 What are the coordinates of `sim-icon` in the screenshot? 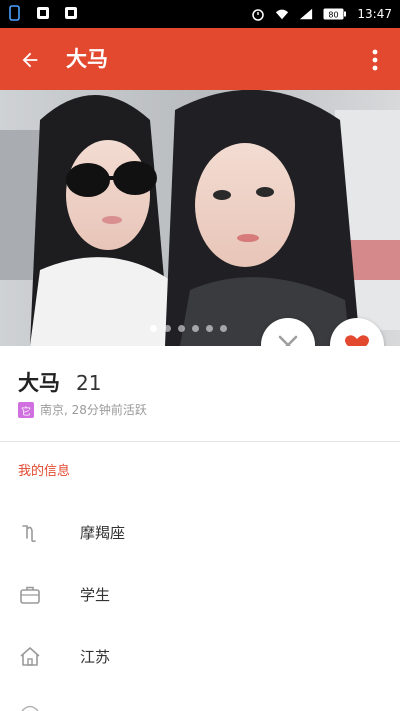 It's located at (14, 13).